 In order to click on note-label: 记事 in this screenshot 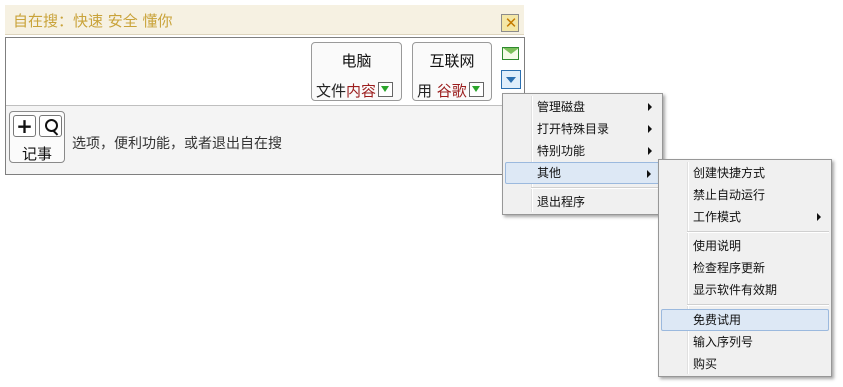, I will do `click(36, 154)`.